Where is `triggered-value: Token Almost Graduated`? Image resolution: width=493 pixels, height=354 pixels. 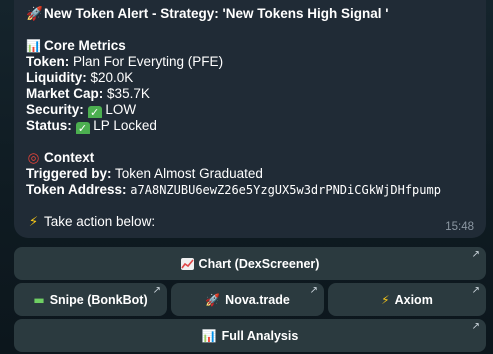
triggered-value: Token Almost Graduated is located at coordinates (189, 173).